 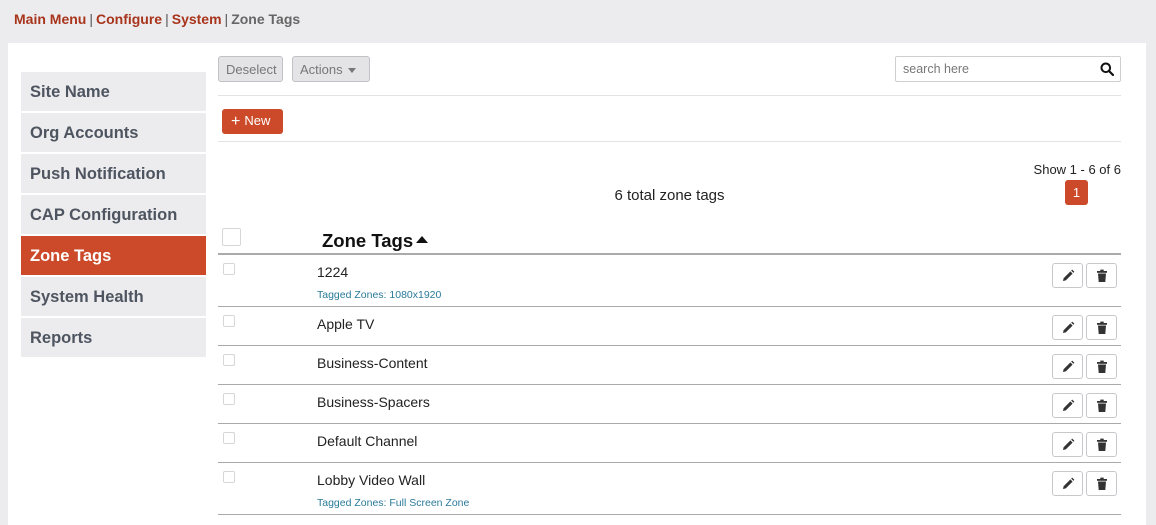 I want to click on sort-asc-icon, so click(x=422, y=239).